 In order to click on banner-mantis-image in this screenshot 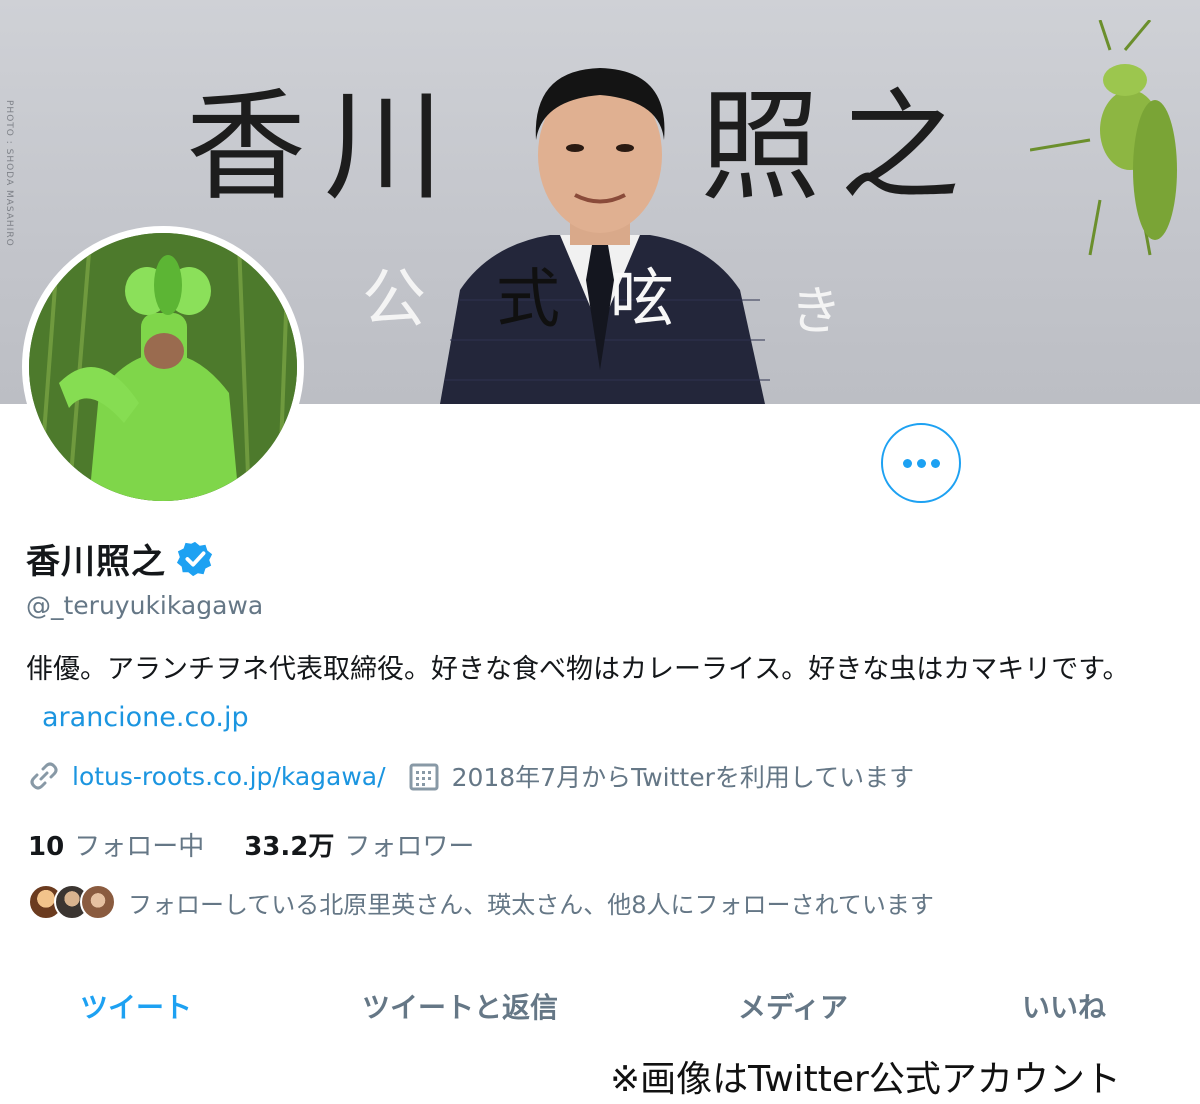, I will do `click(1103, 138)`.